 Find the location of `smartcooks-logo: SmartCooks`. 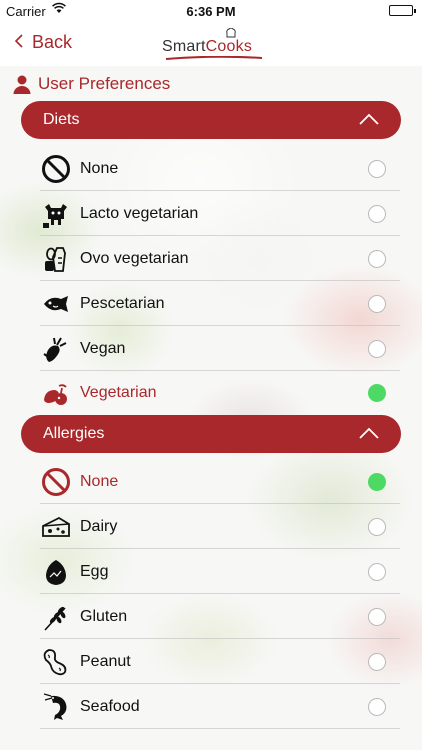

smartcooks-logo: SmartCooks is located at coordinates (212, 44).